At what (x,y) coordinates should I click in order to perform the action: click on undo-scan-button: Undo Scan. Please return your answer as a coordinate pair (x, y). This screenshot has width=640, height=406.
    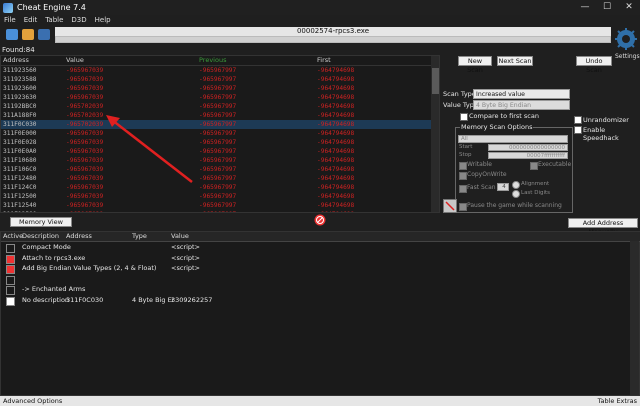
    Looking at the image, I should click on (594, 65).